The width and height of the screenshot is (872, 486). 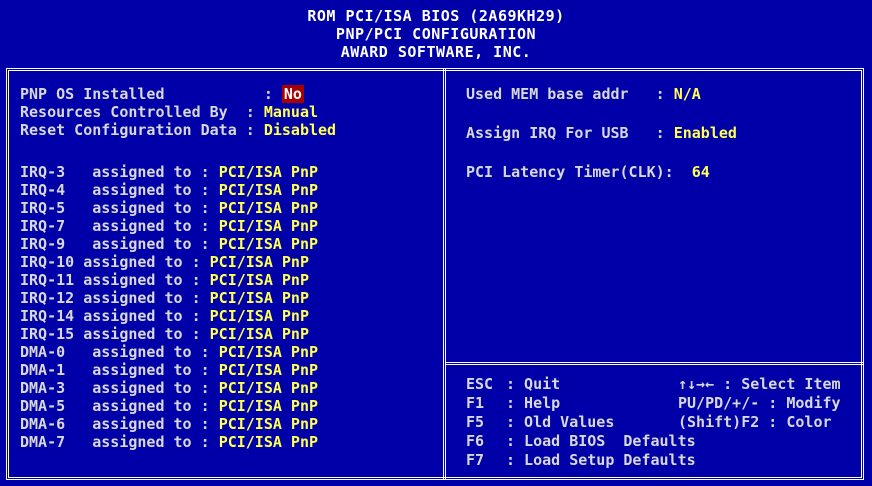 I want to click on page-title: PNP/PCI CONFIGURATION, so click(x=436, y=34).